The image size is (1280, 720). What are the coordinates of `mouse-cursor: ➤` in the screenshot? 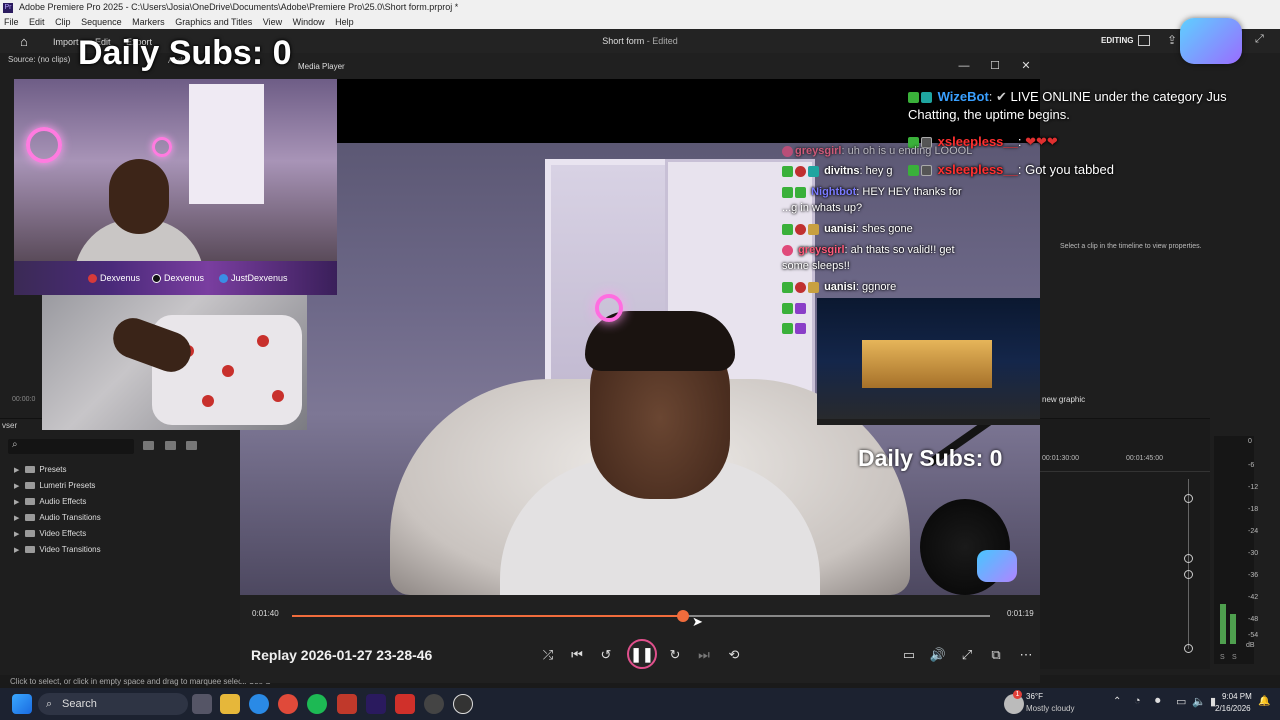 It's located at (697, 621).